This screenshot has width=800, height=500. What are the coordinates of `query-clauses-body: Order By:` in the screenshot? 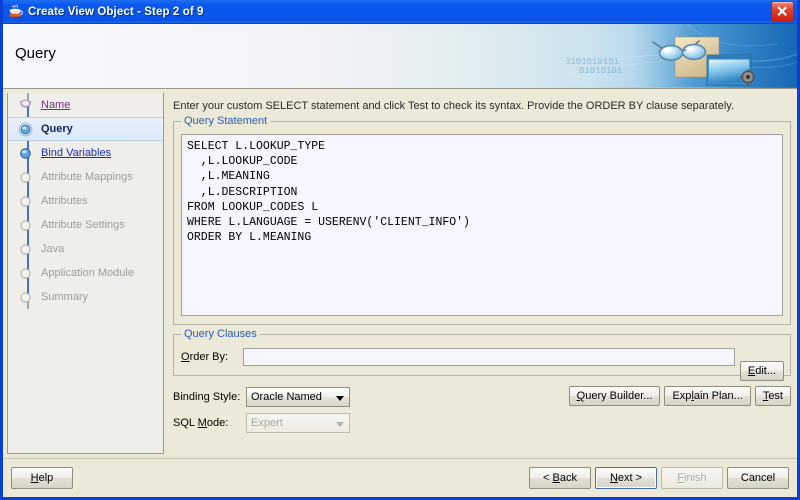 It's located at (482, 355).